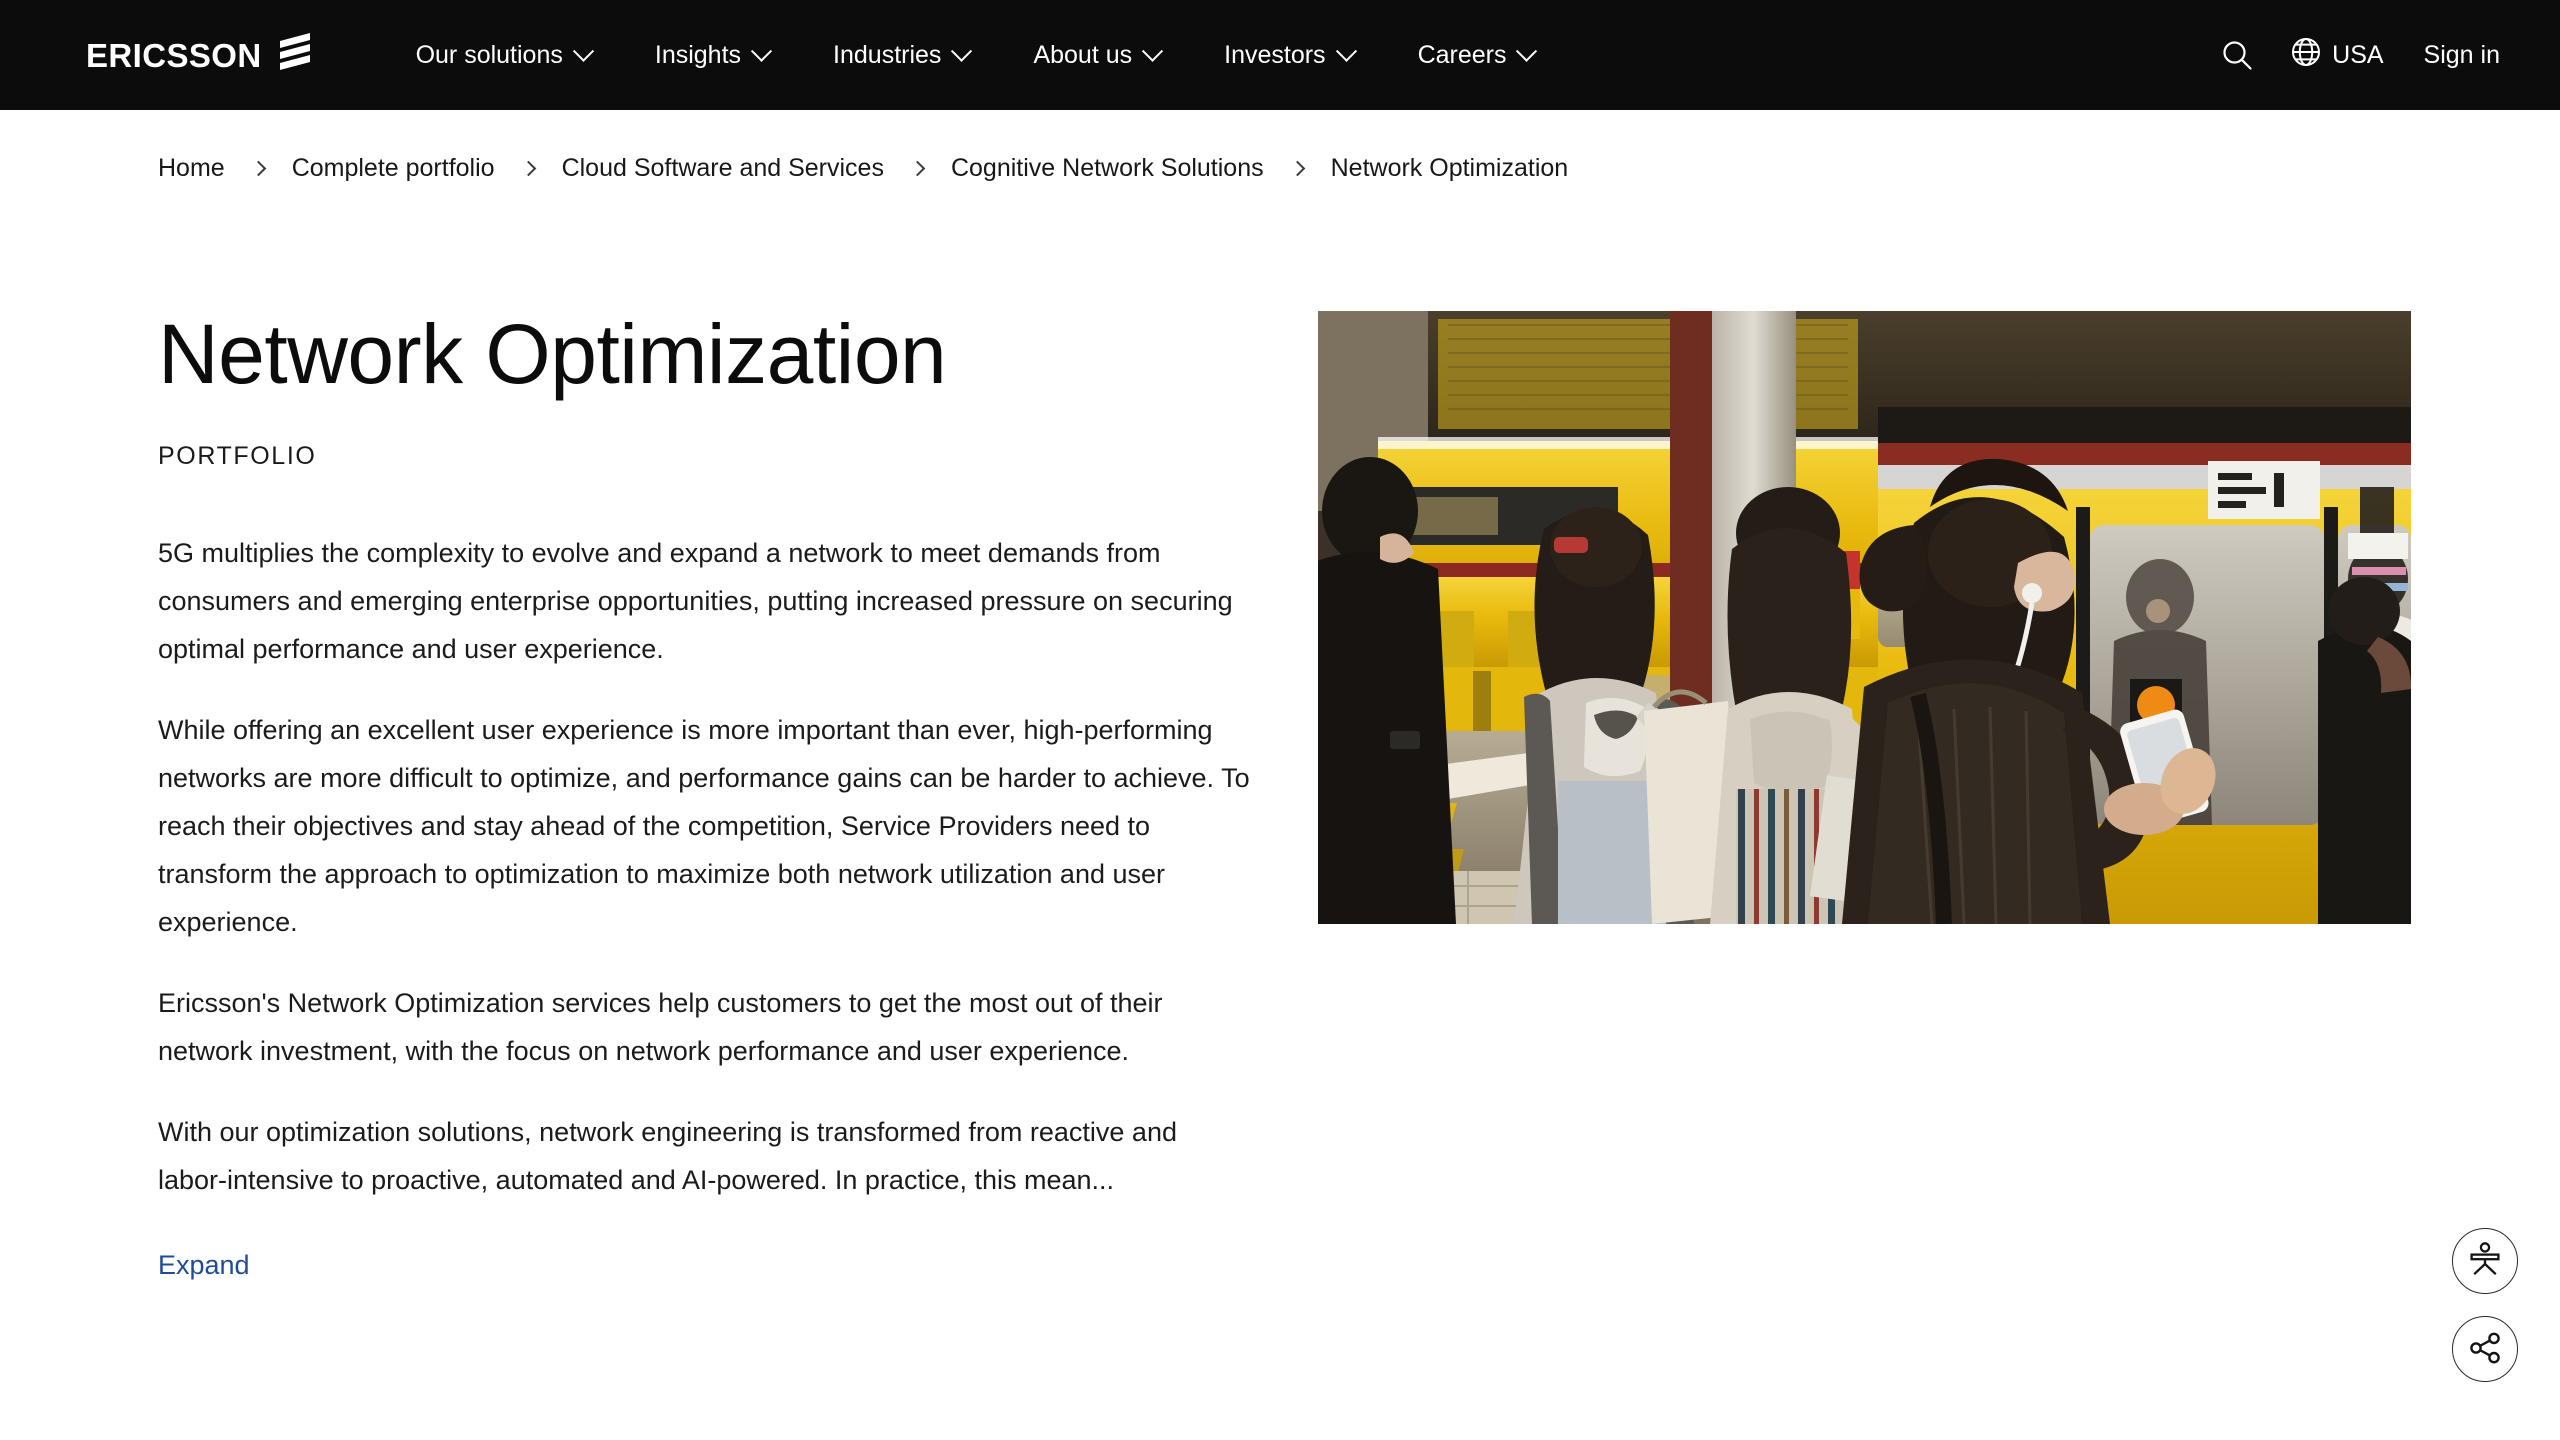 Image resolution: width=2560 pixels, height=1440 pixels. I want to click on page-title: Network Optimization, so click(552, 354).